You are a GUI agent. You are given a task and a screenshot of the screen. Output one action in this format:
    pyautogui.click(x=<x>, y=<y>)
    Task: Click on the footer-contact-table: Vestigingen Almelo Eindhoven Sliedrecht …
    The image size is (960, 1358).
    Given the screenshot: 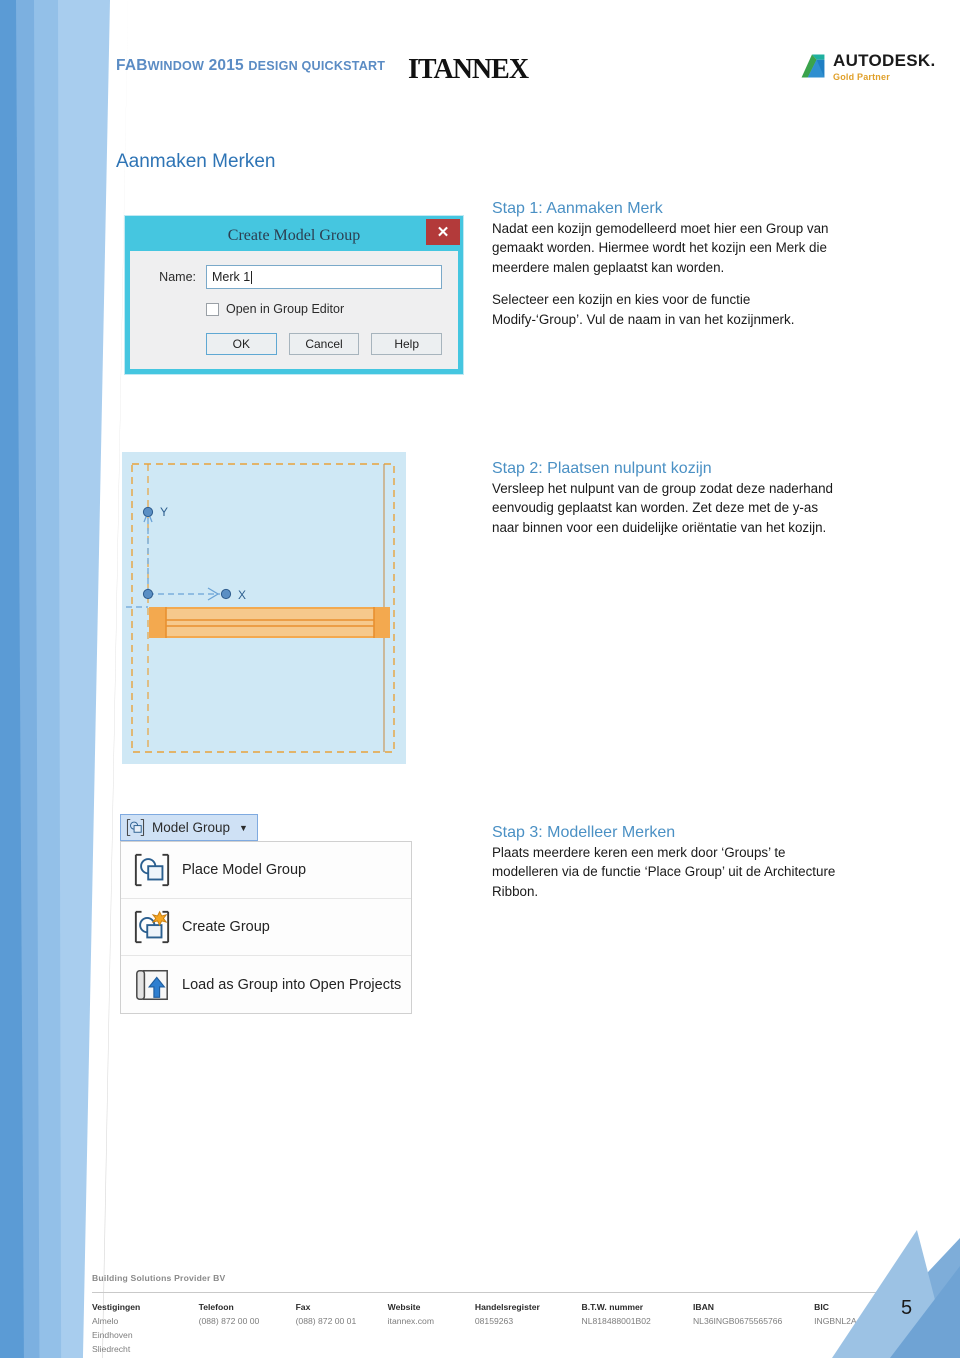 What is the action you would take?
    pyautogui.click(x=487, y=1329)
    